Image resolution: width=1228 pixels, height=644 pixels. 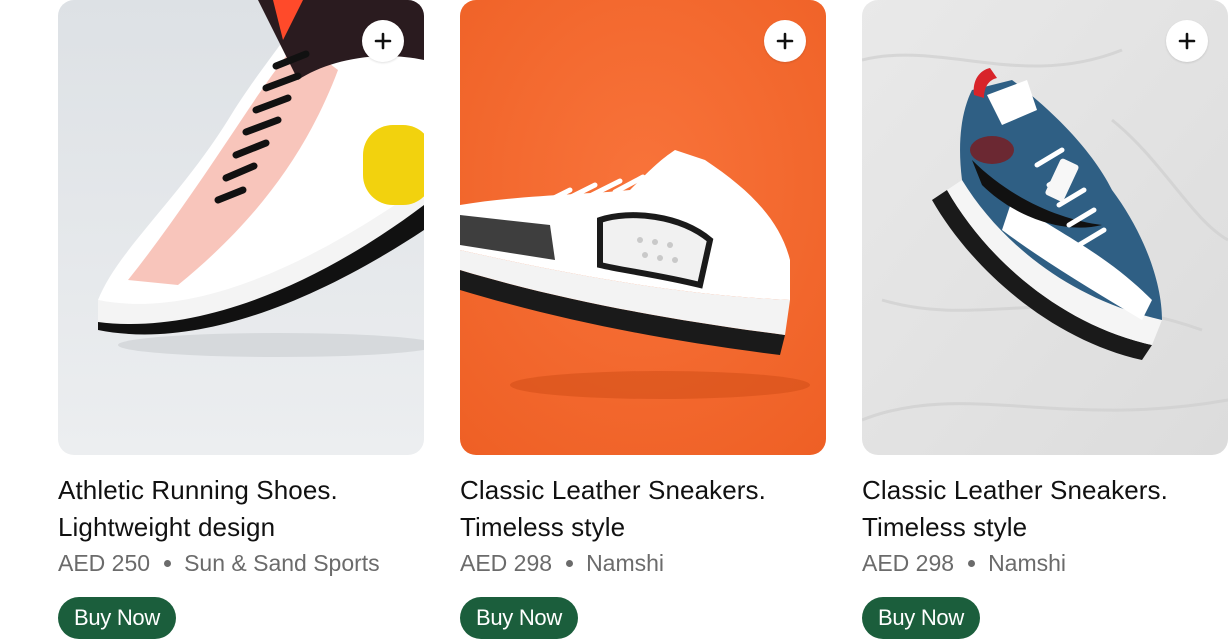 What do you see at coordinates (167, 527) in the screenshot?
I see `product-title-line2: Lightweight design` at bounding box center [167, 527].